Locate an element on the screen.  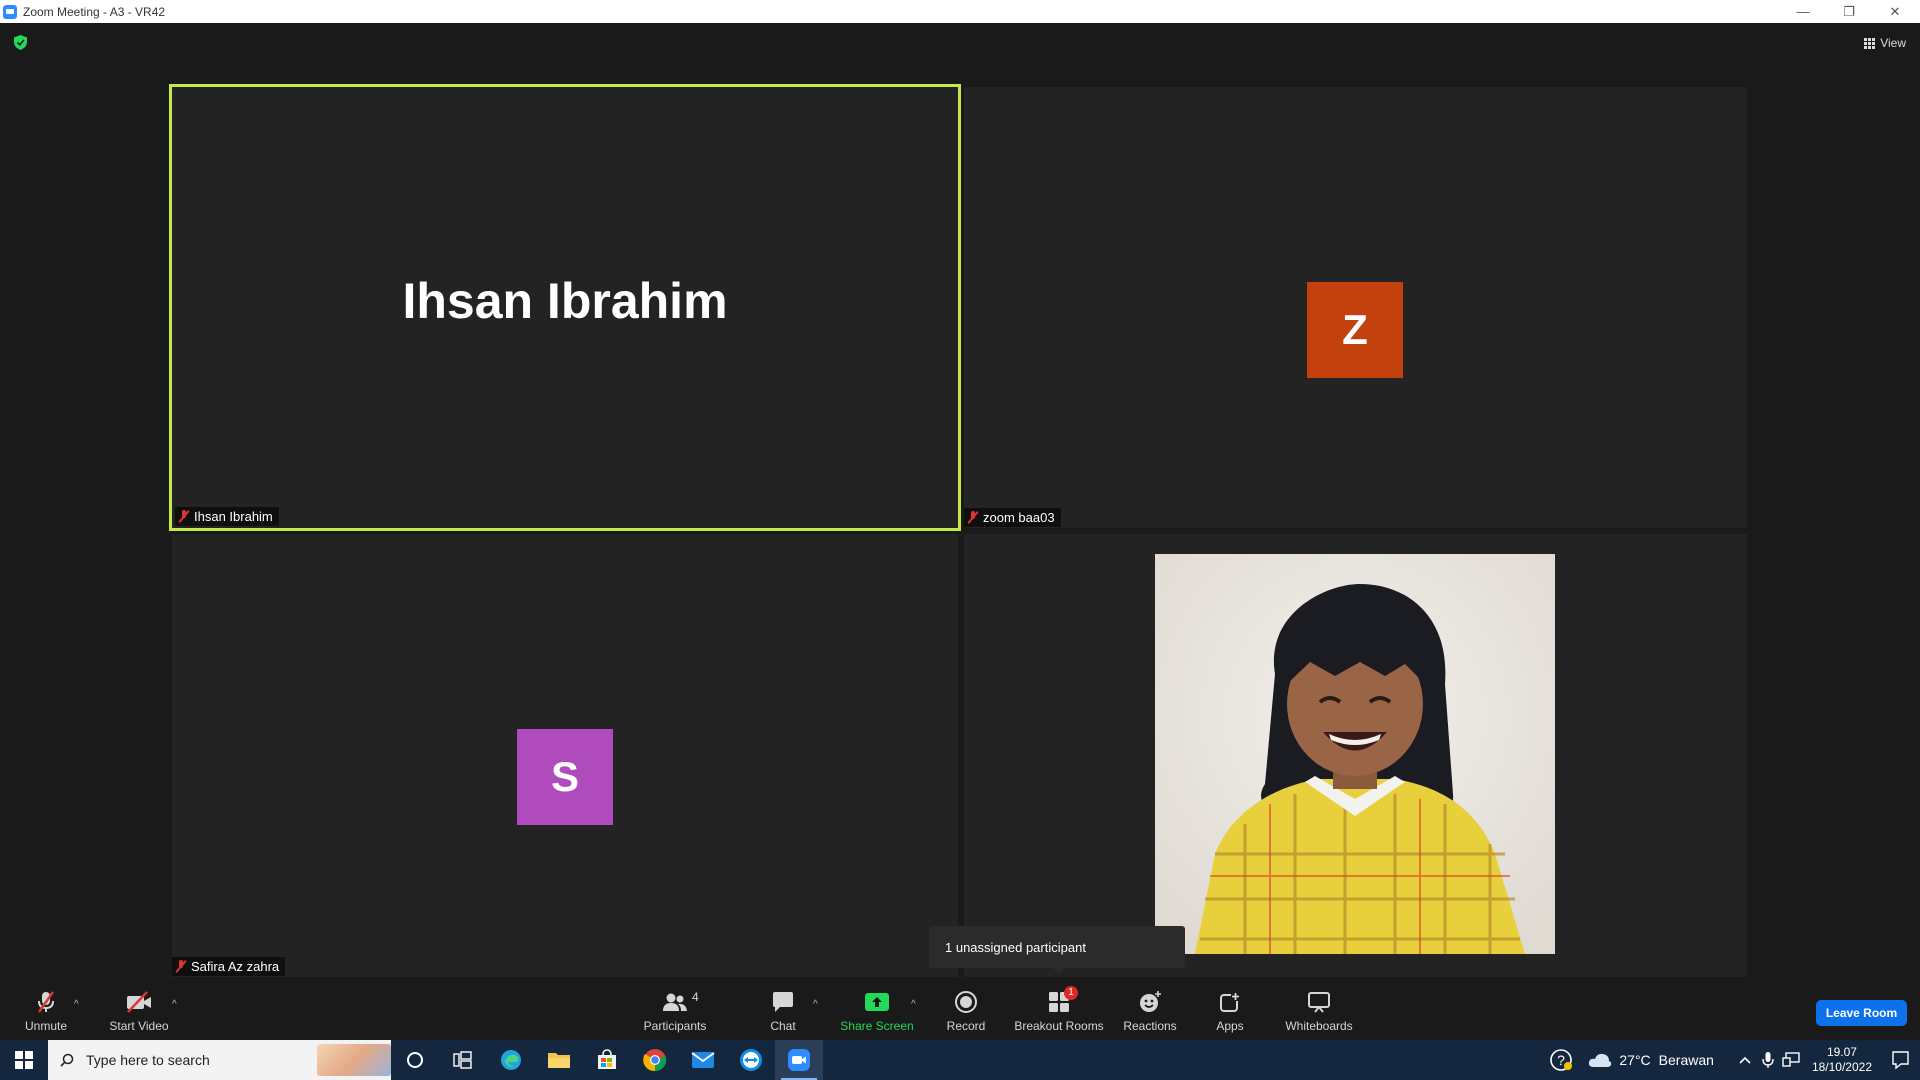
participant-name-tag: zoom baa03 is located at coordinates (1012, 517).